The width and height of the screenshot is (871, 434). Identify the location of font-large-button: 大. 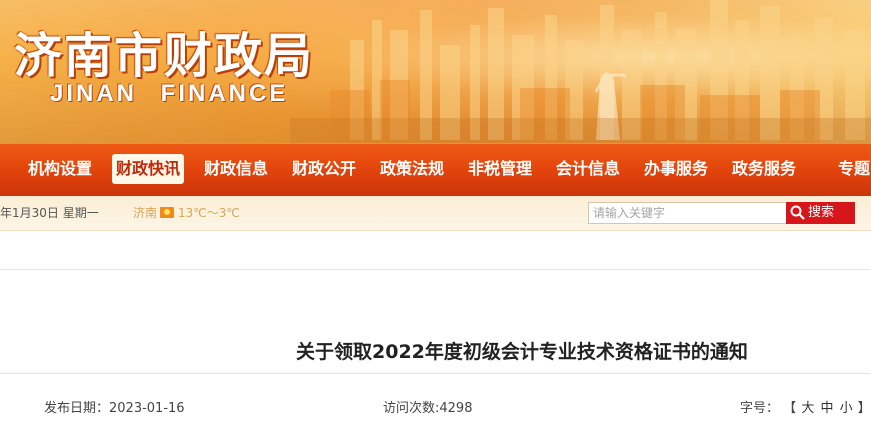
(807, 408).